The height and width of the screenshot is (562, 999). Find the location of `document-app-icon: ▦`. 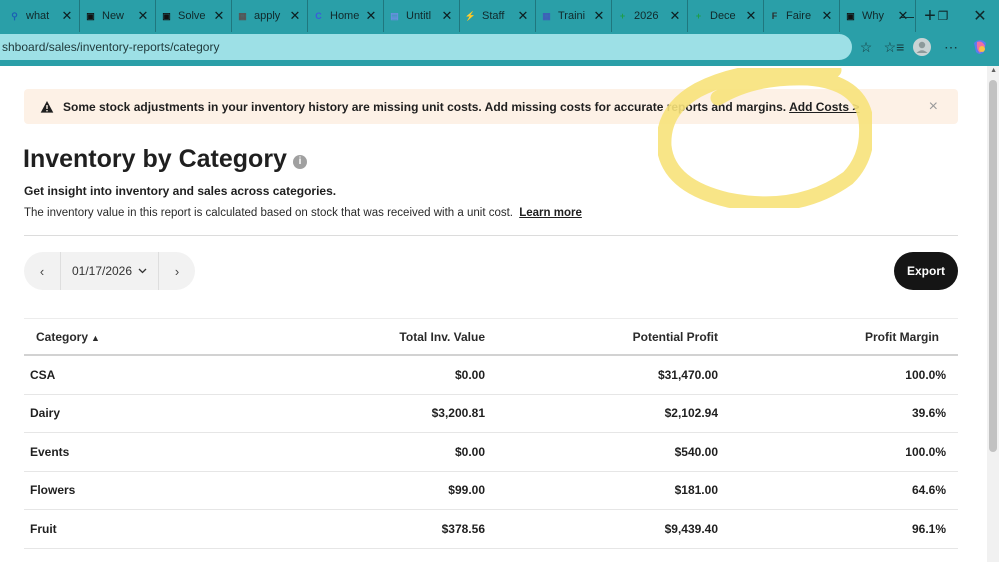

document-app-icon: ▦ is located at coordinates (242, 15).